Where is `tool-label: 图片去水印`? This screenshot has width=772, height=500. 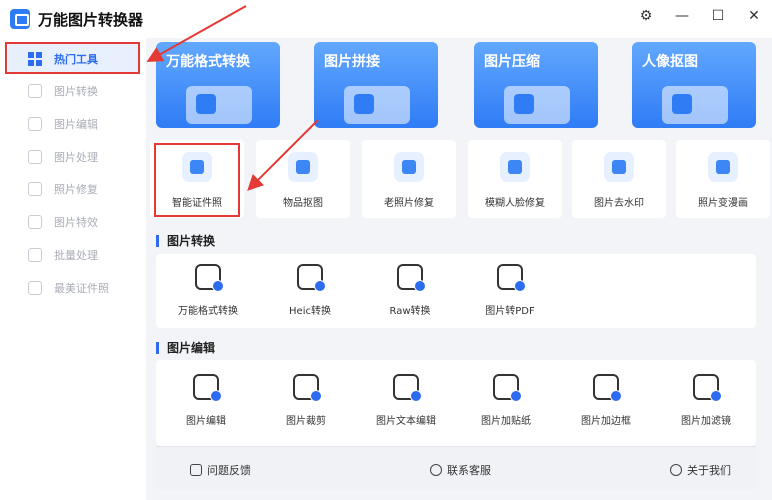
tool-label: 图片去水印 is located at coordinates (619, 203).